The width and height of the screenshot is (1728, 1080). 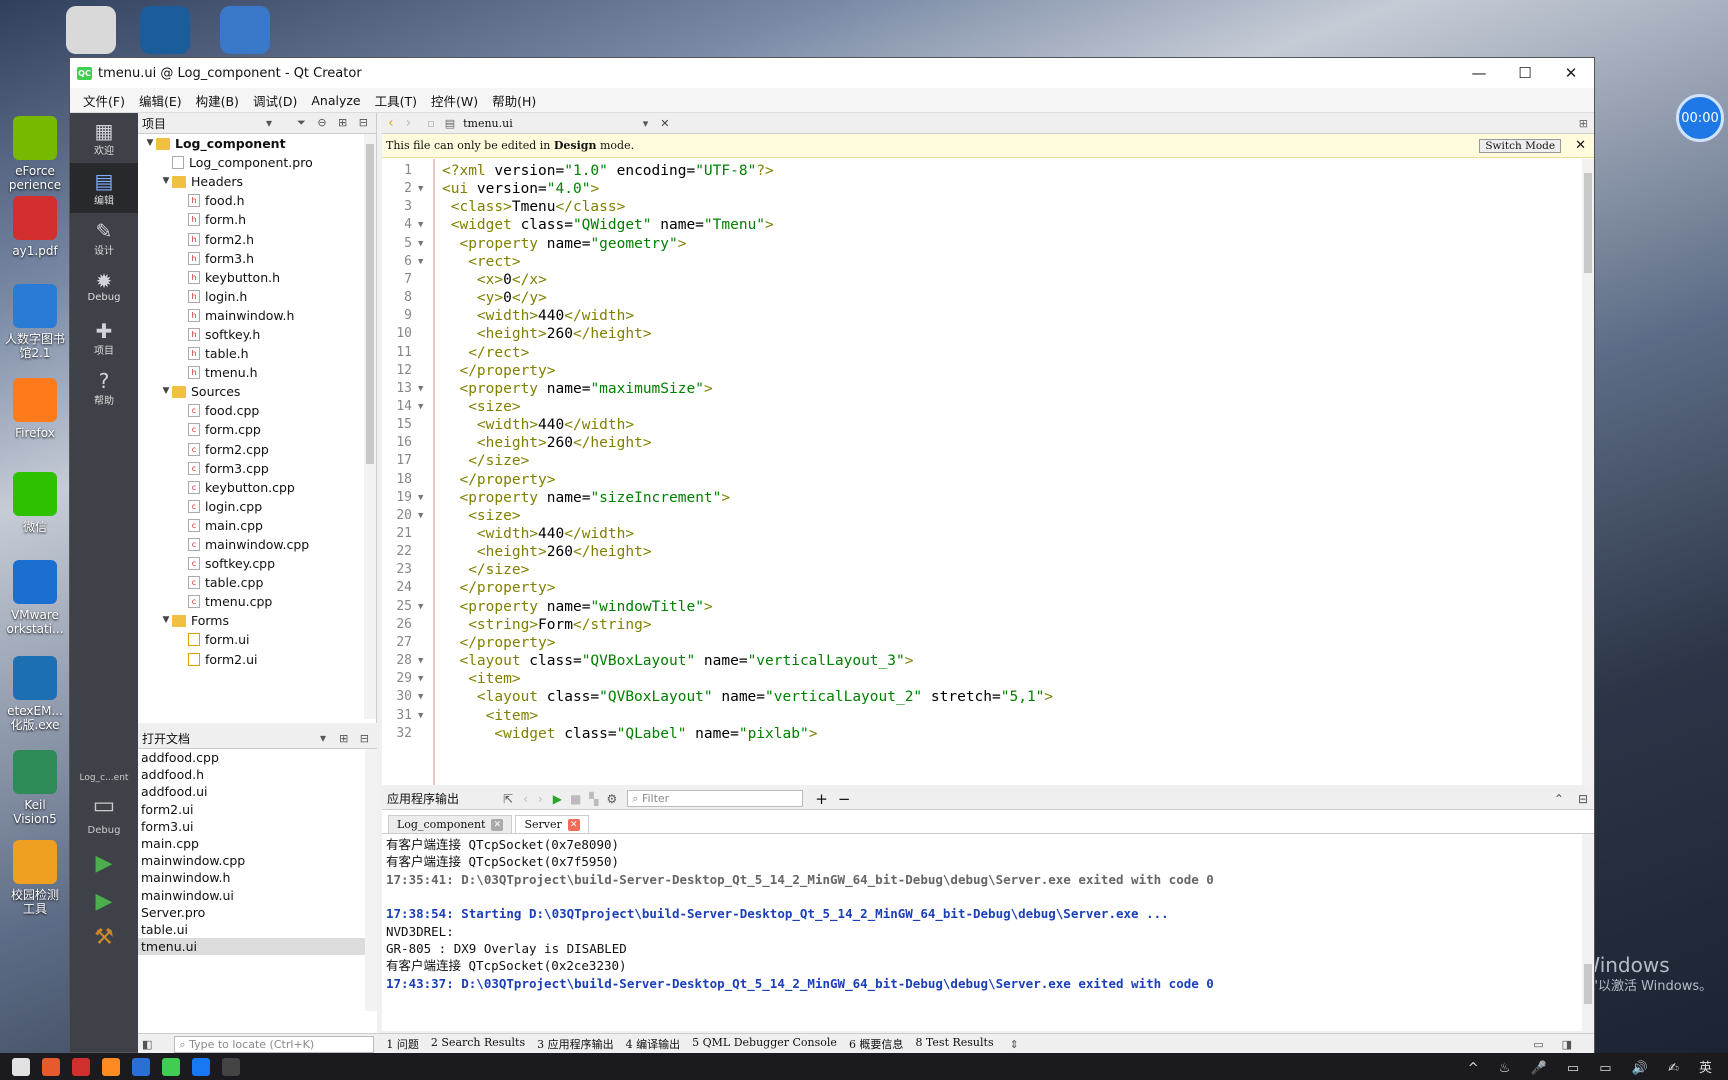 I want to click on mode-3: ✎ 设计, so click(x=104, y=238).